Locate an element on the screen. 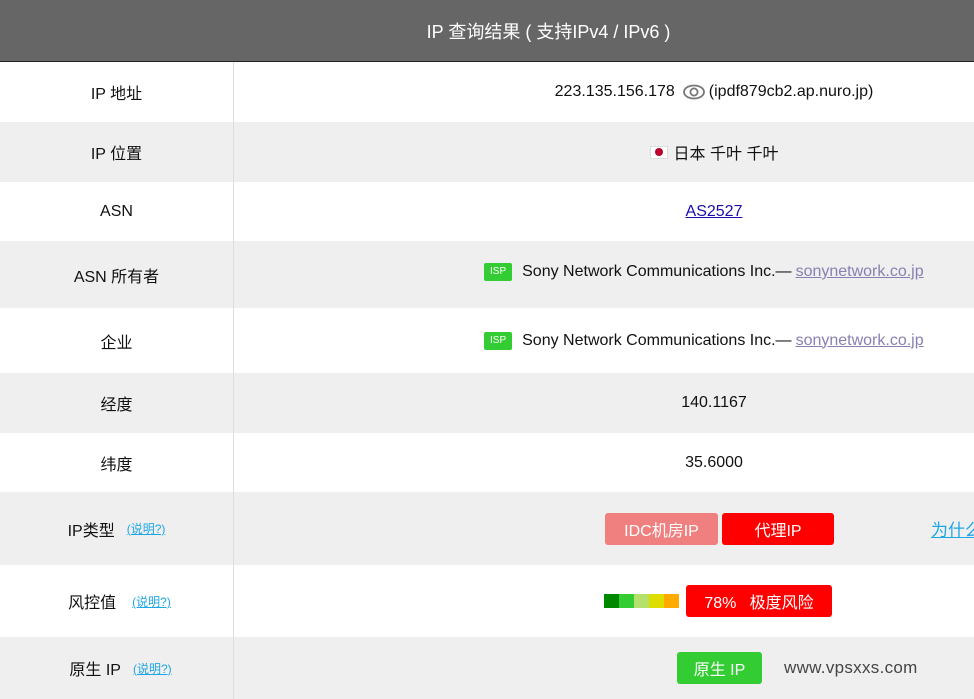 The image size is (974, 699). native-ip-label: 原生 IP is located at coordinates (95, 670).